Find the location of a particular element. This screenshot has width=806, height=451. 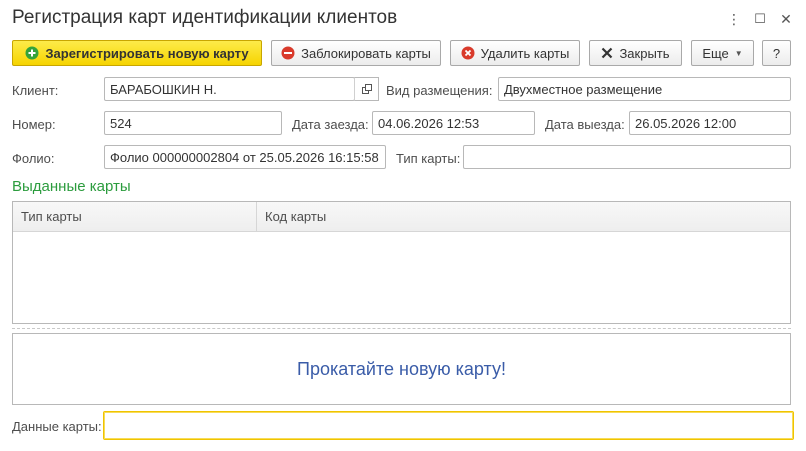

folio-label: Фолио: is located at coordinates (33, 158).